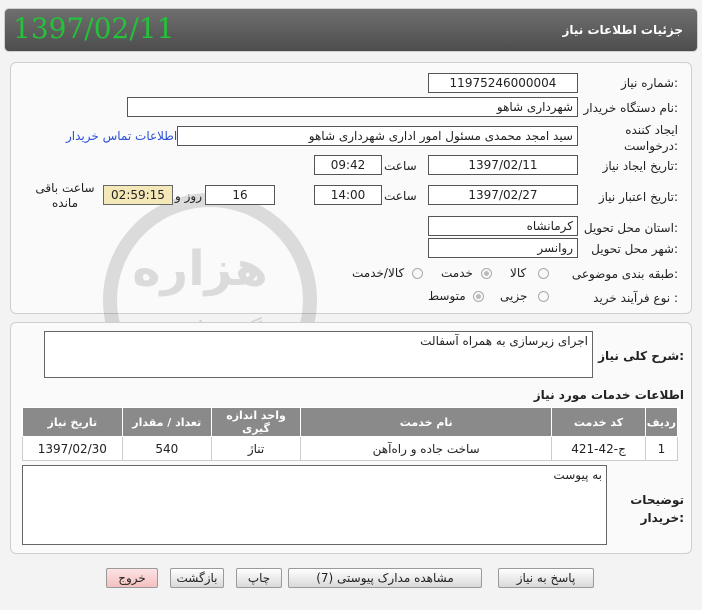 Image resolution: width=702 pixels, height=610 pixels. I want to click on need-number-field: 11975246000004, so click(503, 83).